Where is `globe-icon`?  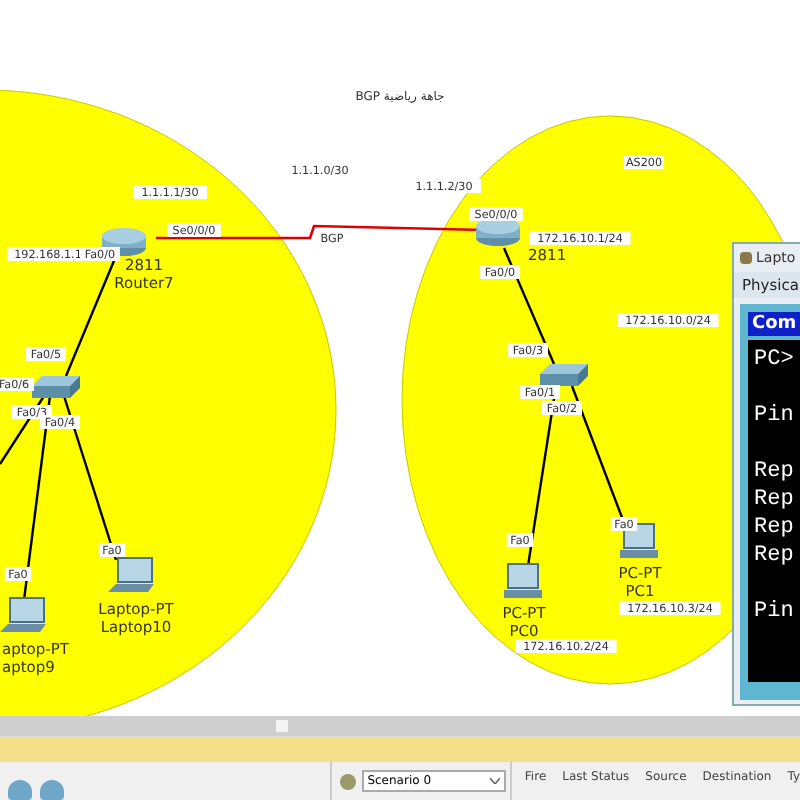 globe-icon is located at coordinates (347, 781).